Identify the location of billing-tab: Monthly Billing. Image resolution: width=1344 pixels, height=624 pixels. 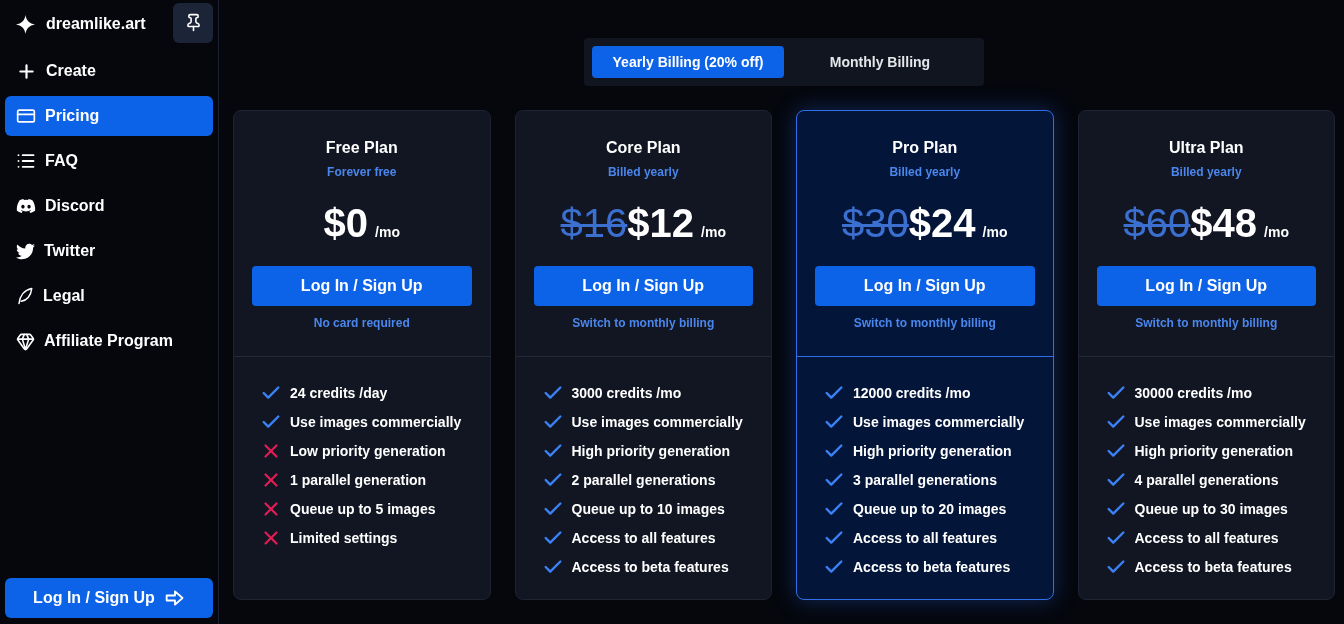
(880, 62).